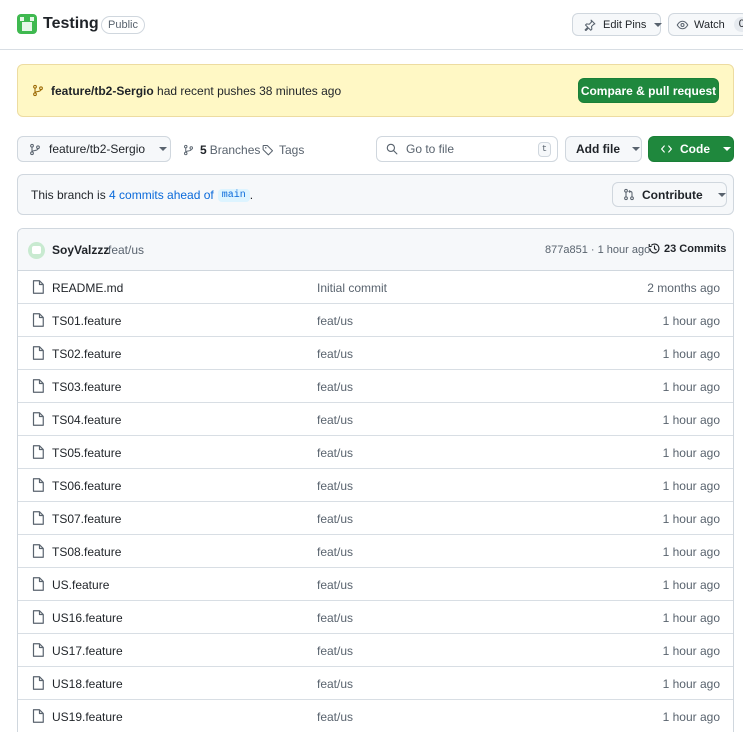  What do you see at coordinates (629, 194) in the screenshot?
I see `pull-request-icon` at bounding box center [629, 194].